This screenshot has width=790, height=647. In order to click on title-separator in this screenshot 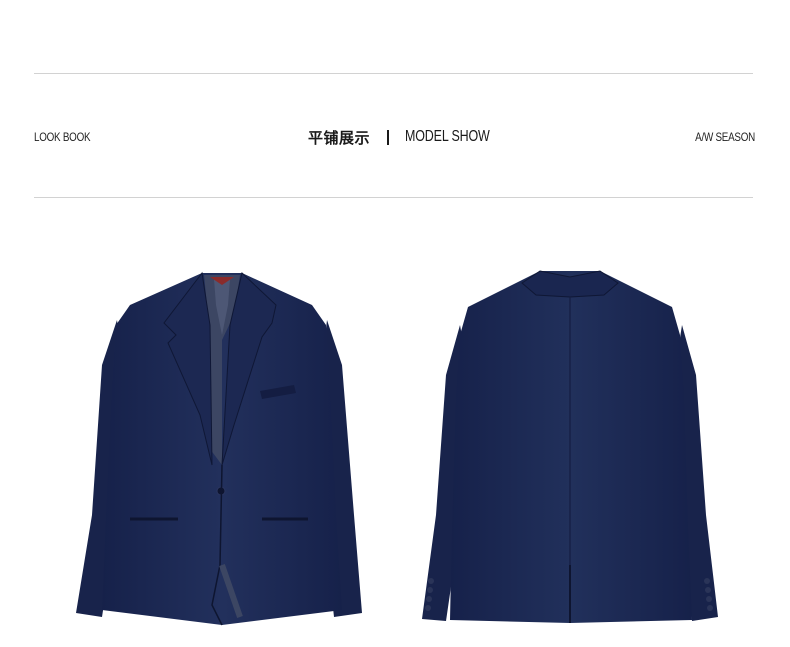, I will do `click(388, 137)`.